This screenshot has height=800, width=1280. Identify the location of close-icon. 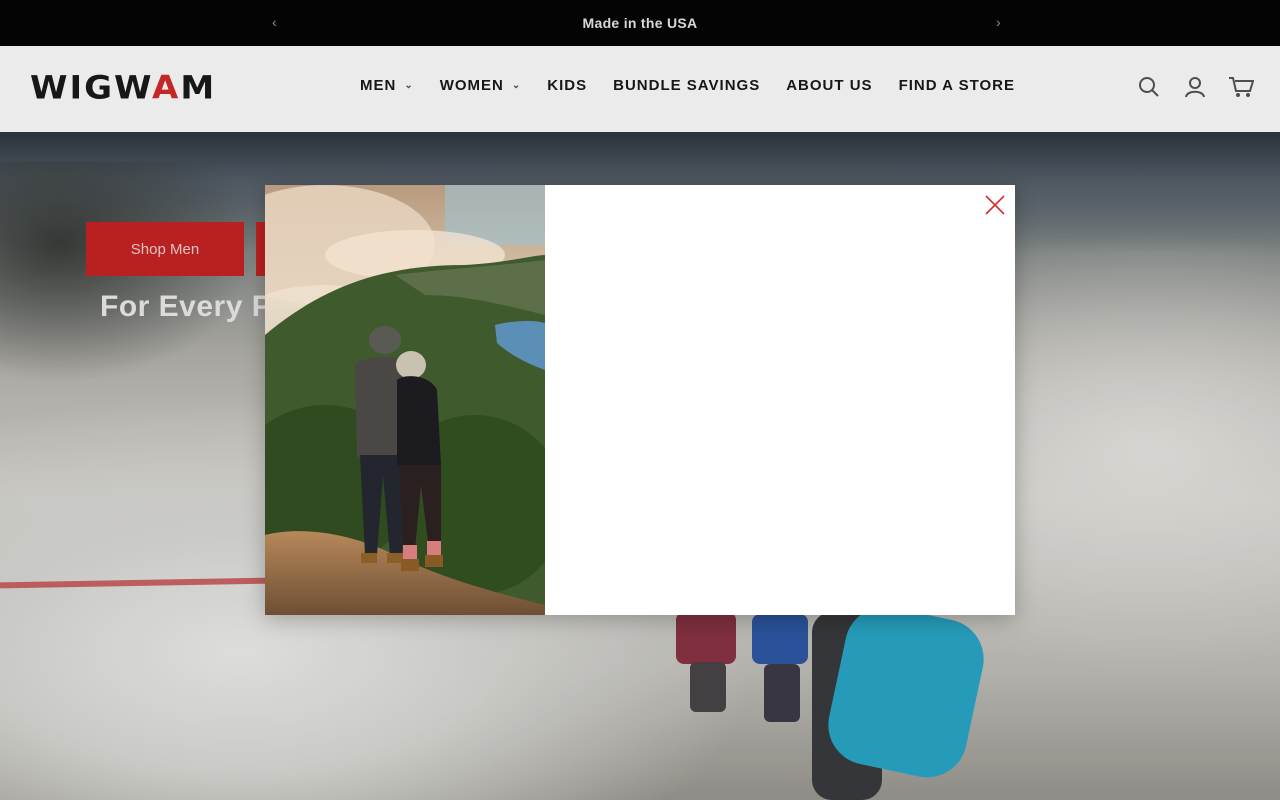
(995, 205).